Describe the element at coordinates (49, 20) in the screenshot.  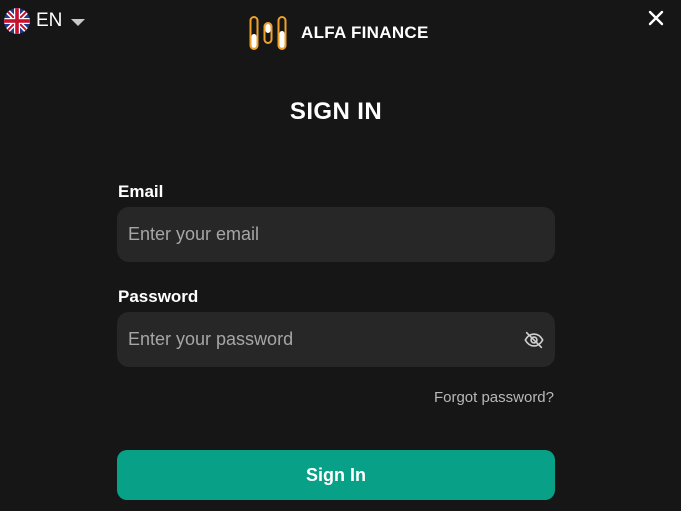
I see `language-code: EN` at that location.